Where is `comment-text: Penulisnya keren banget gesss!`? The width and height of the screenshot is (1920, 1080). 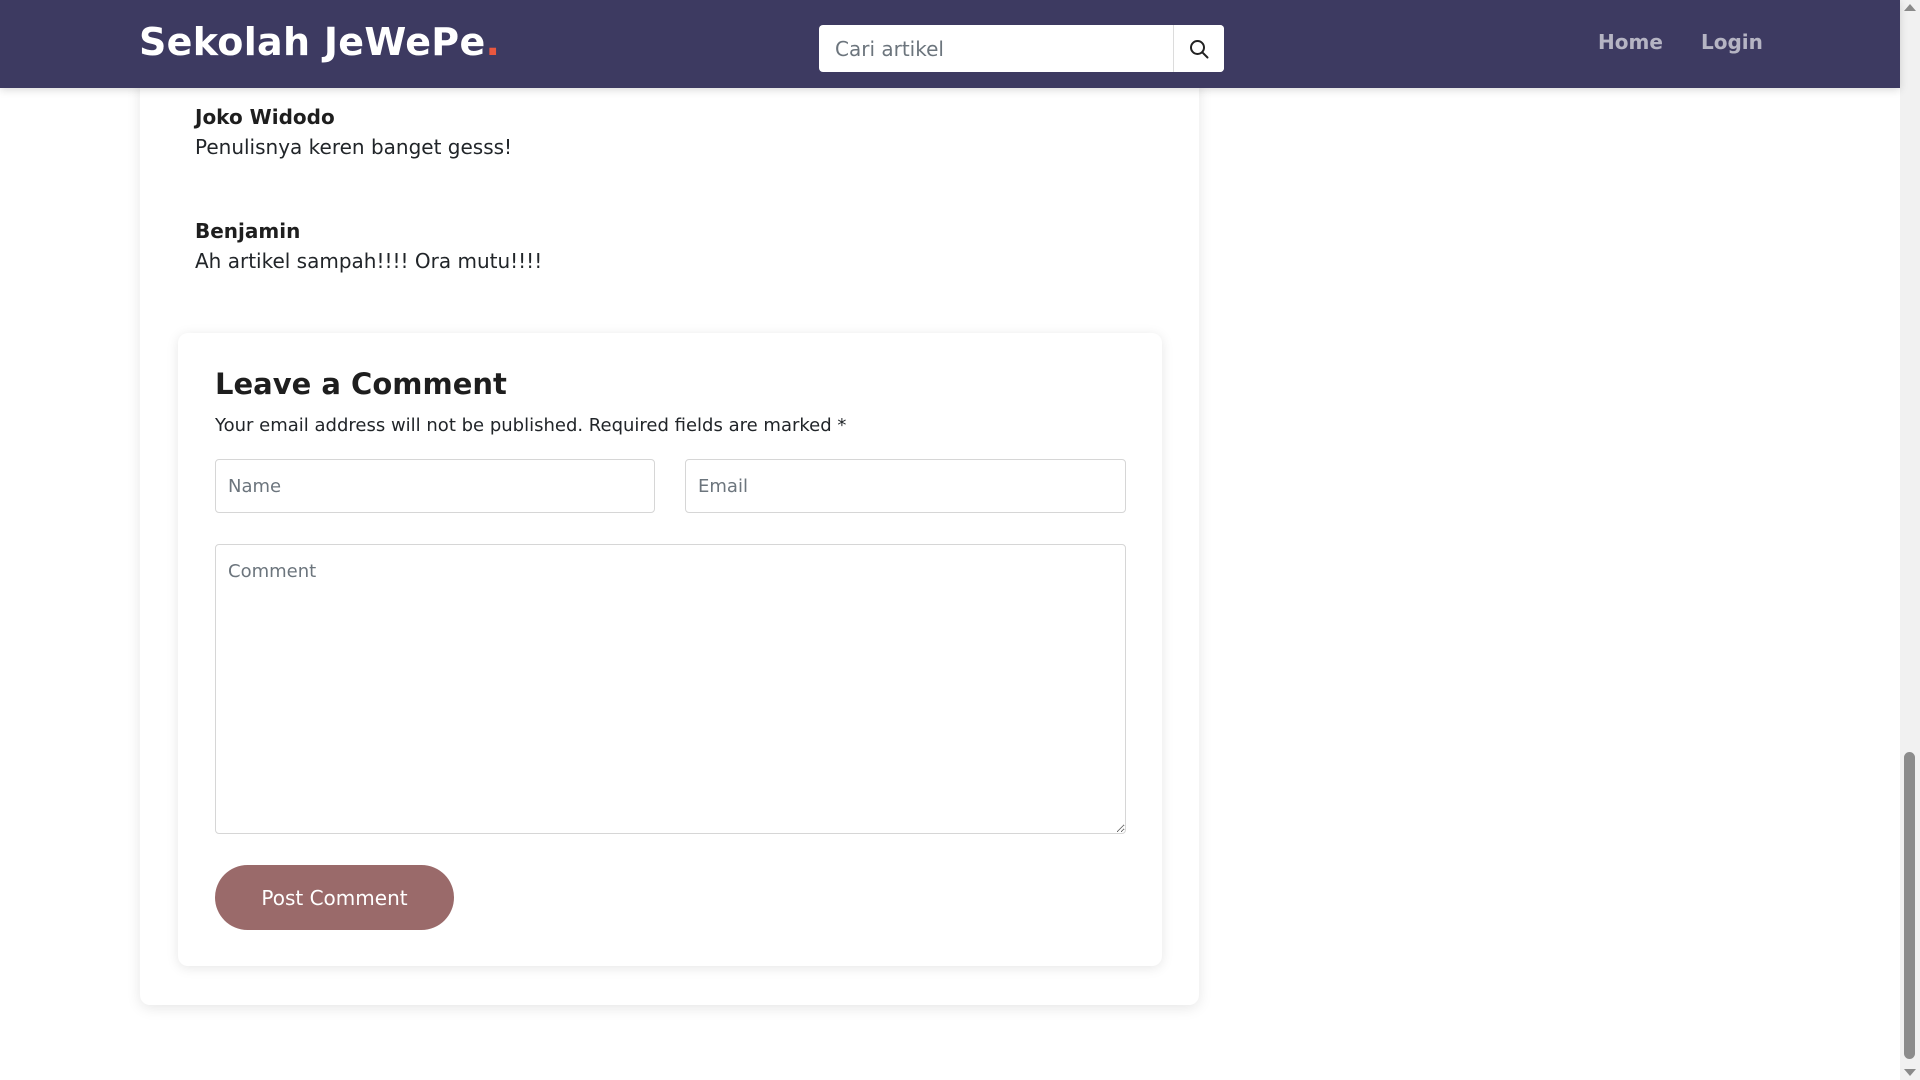 comment-text: Penulisnya keren banget gesss! is located at coordinates (354, 147).